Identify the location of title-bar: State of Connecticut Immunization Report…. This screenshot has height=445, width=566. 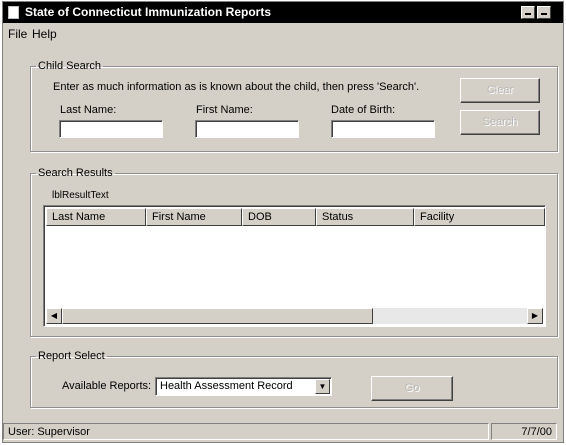
(283, 12).